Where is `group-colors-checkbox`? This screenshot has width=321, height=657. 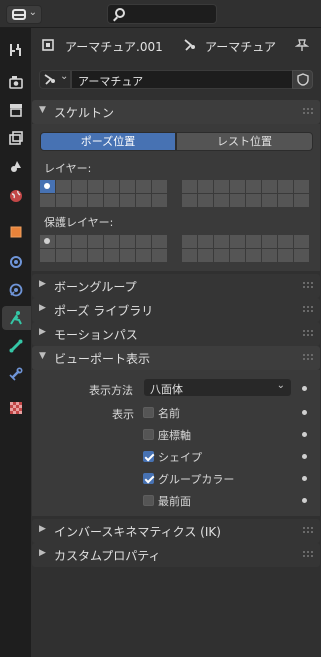
group-colors-checkbox is located at coordinates (148, 478).